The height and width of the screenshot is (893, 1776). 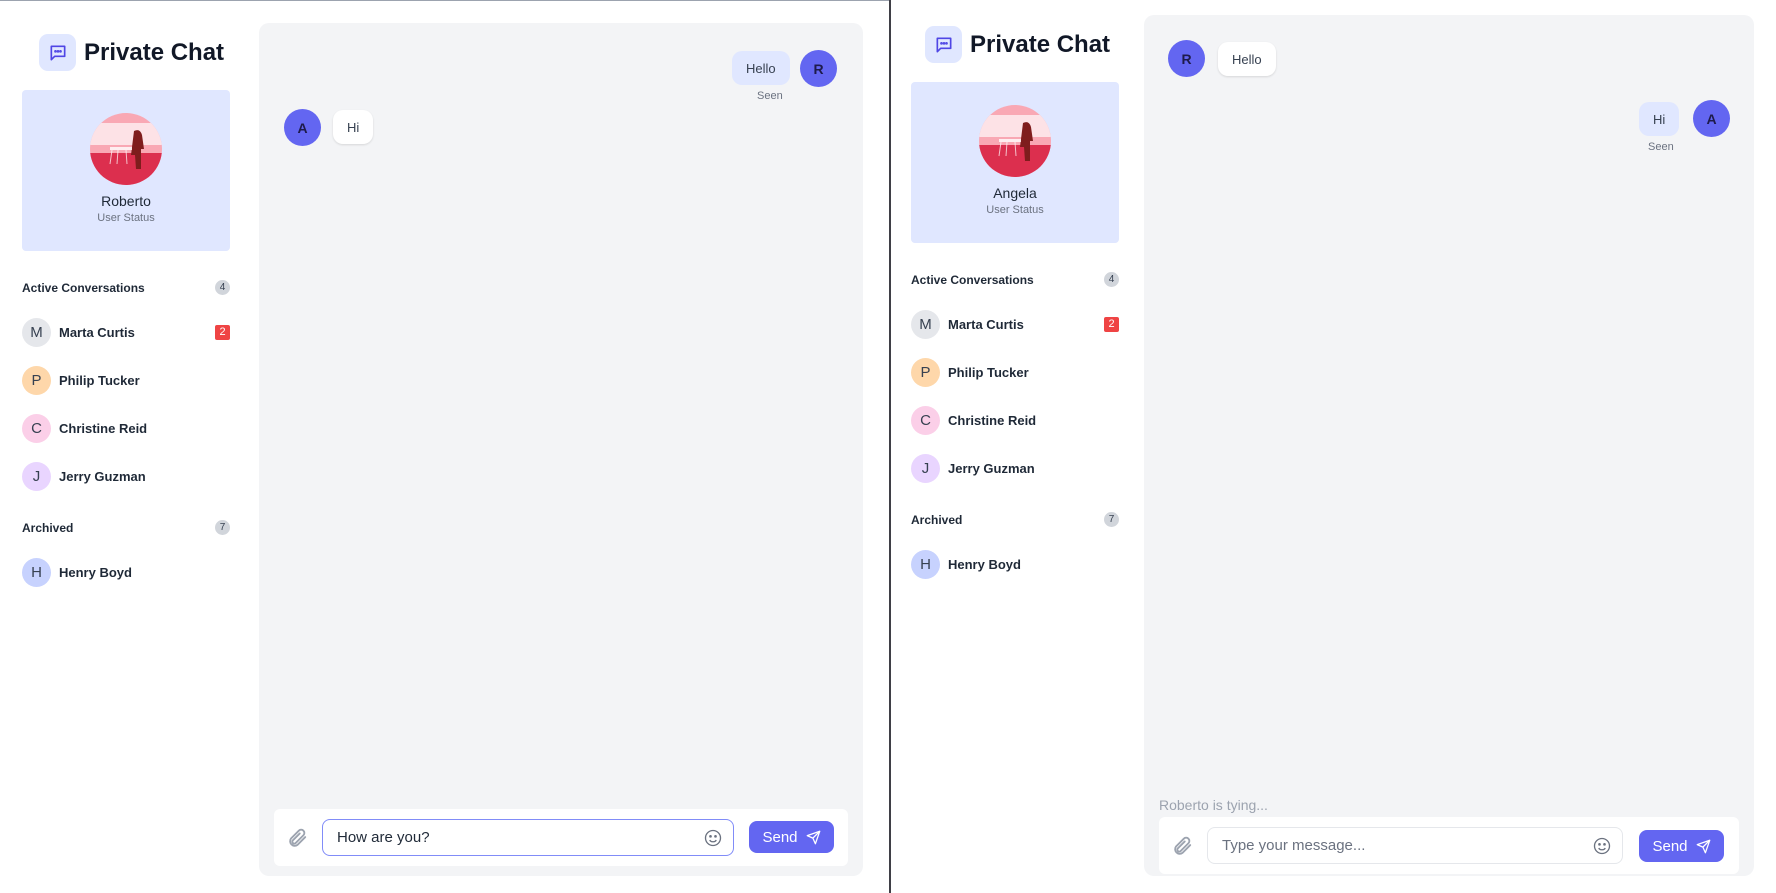 What do you see at coordinates (126, 201) in the screenshot?
I see `profile-name: Roberto` at bounding box center [126, 201].